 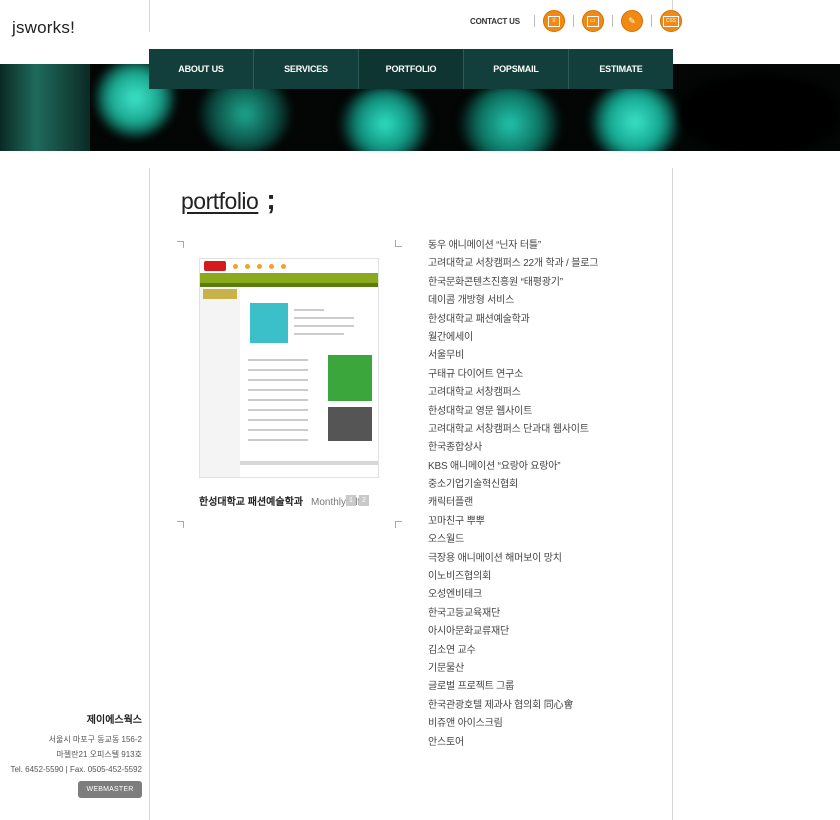 I want to click on pager-page-1: 1, so click(x=351, y=500).